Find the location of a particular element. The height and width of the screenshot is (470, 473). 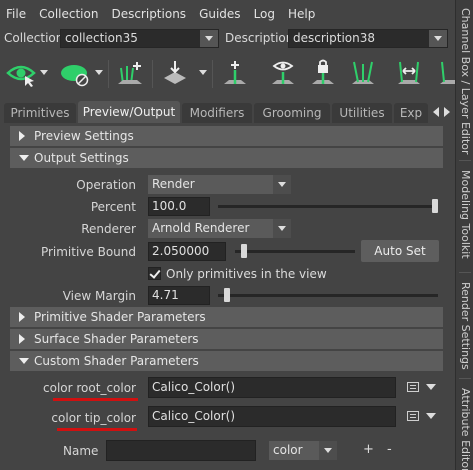

section-title: Custom Shader Parameters is located at coordinates (116, 361).